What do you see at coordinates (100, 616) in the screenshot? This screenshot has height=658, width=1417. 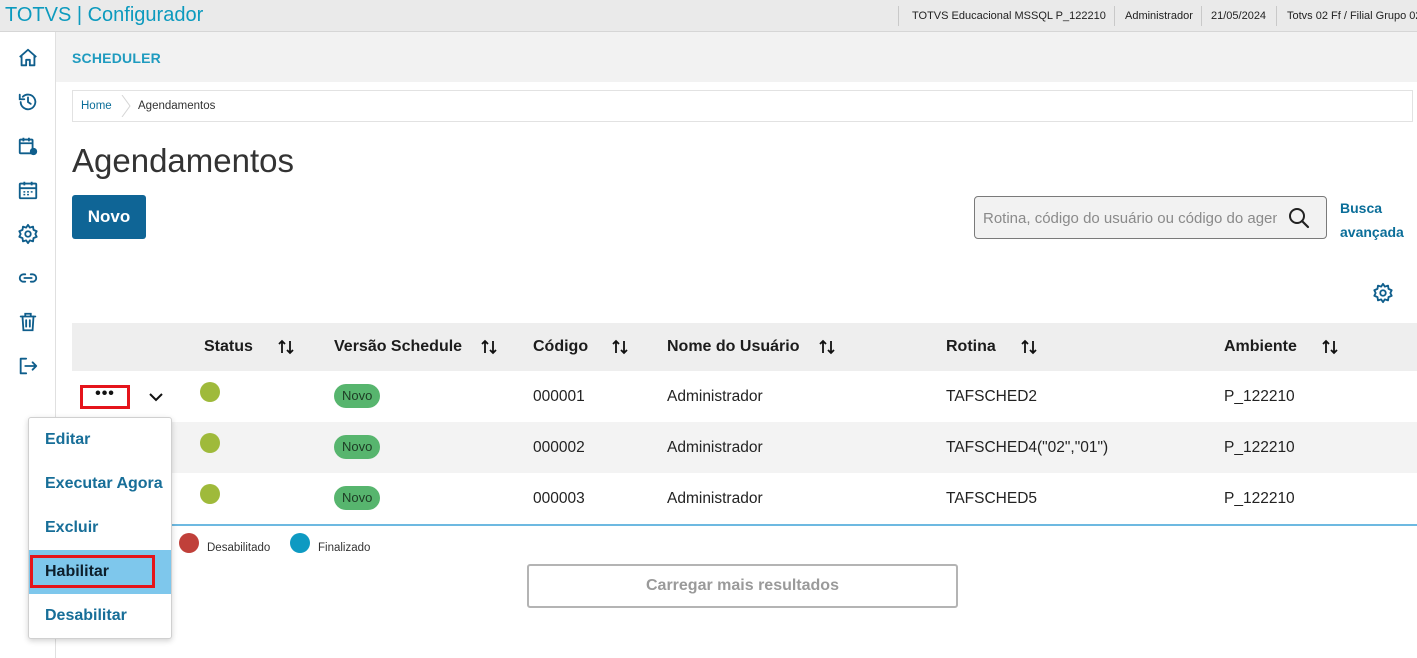 I see `menu-item-disable: Desabilitar` at bounding box center [100, 616].